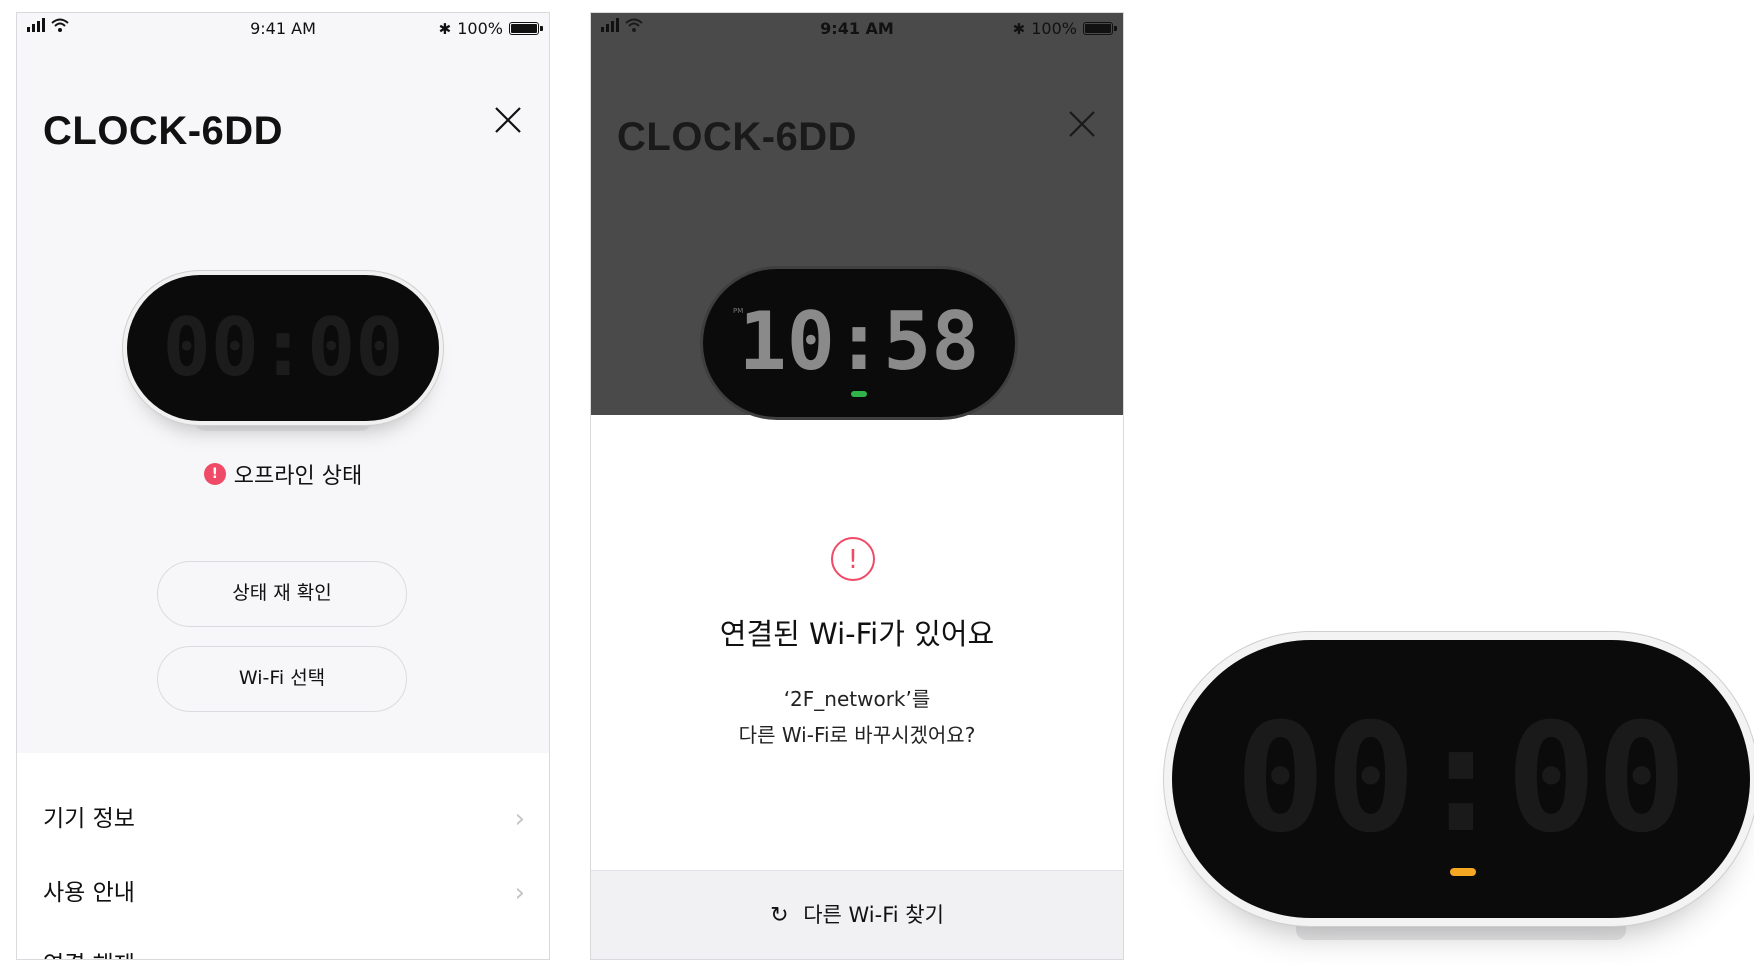  I want to click on menu-item-device-info: 기기 정보 ›, so click(283, 819).